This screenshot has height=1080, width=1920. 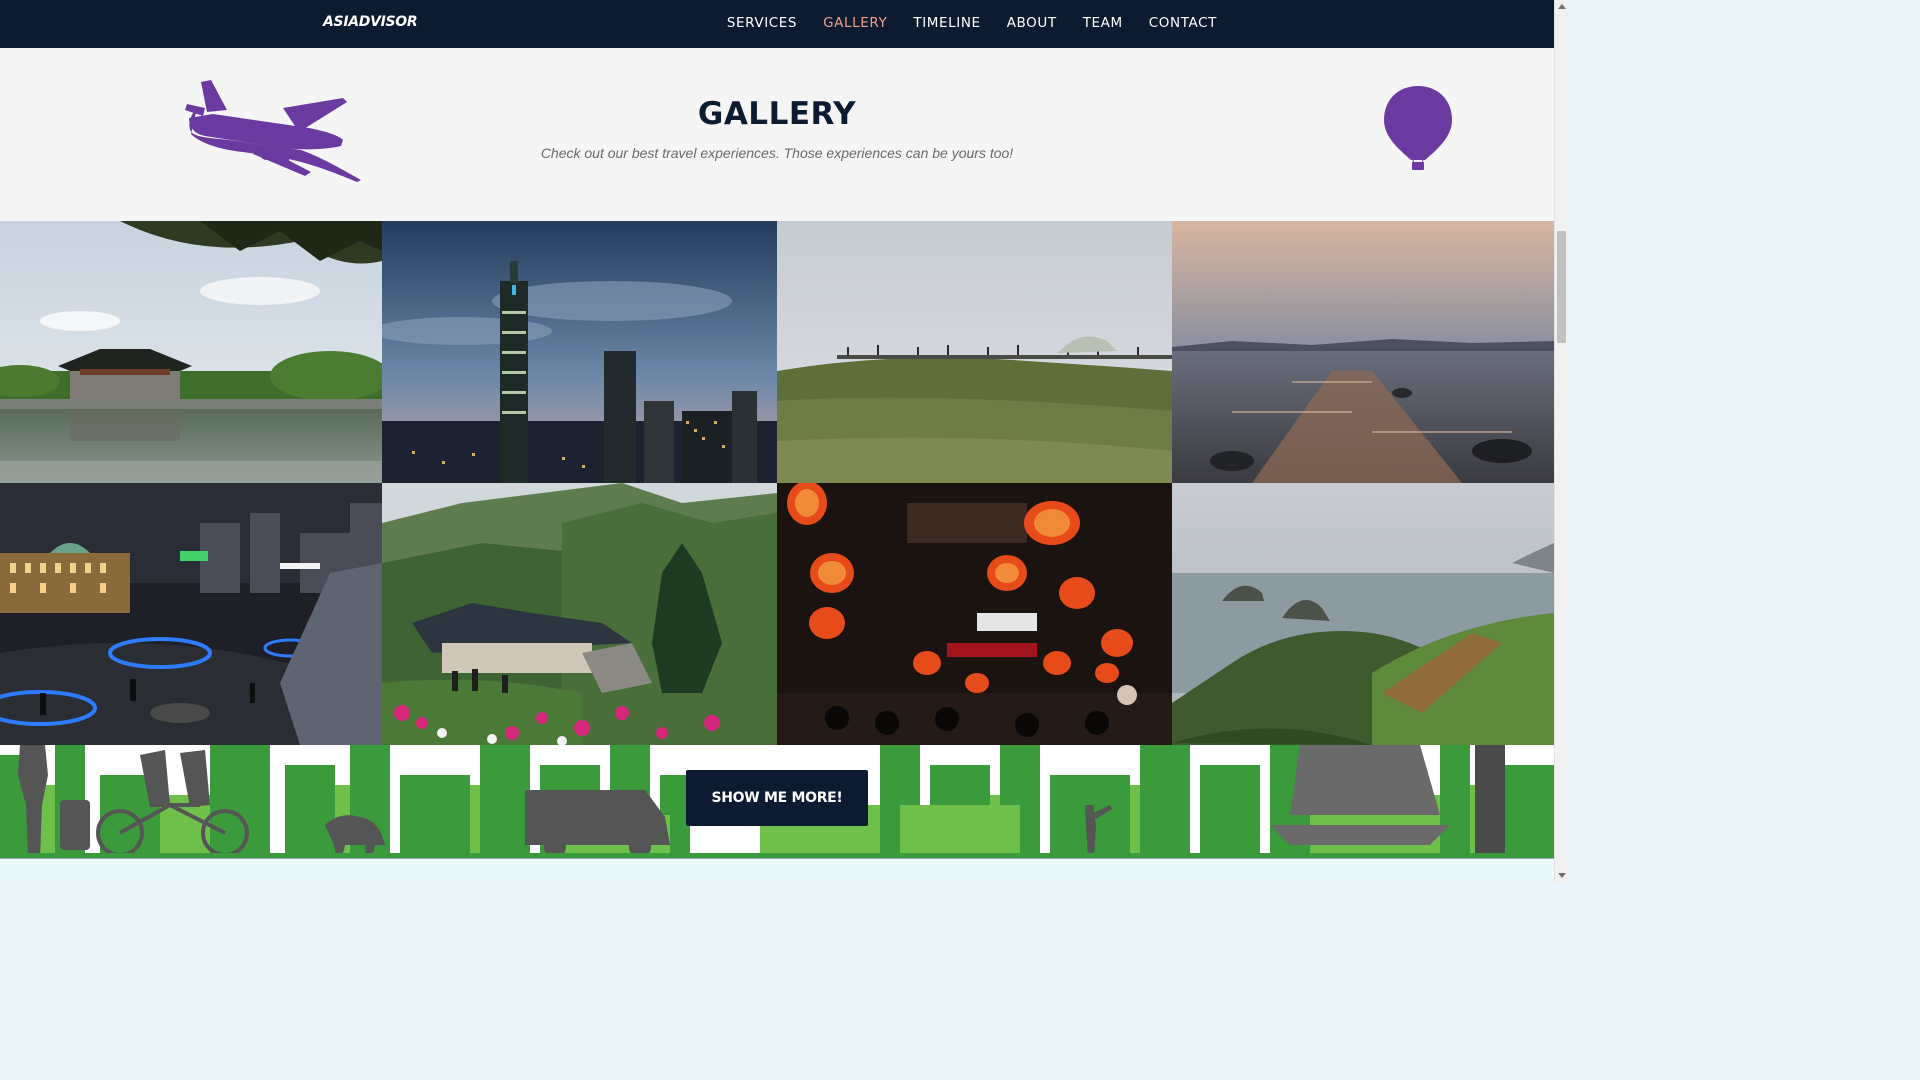 What do you see at coordinates (1562, 875) in the screenshot?
I see `scroll-down-arrow-icon` at bounding box center [1562, 875].